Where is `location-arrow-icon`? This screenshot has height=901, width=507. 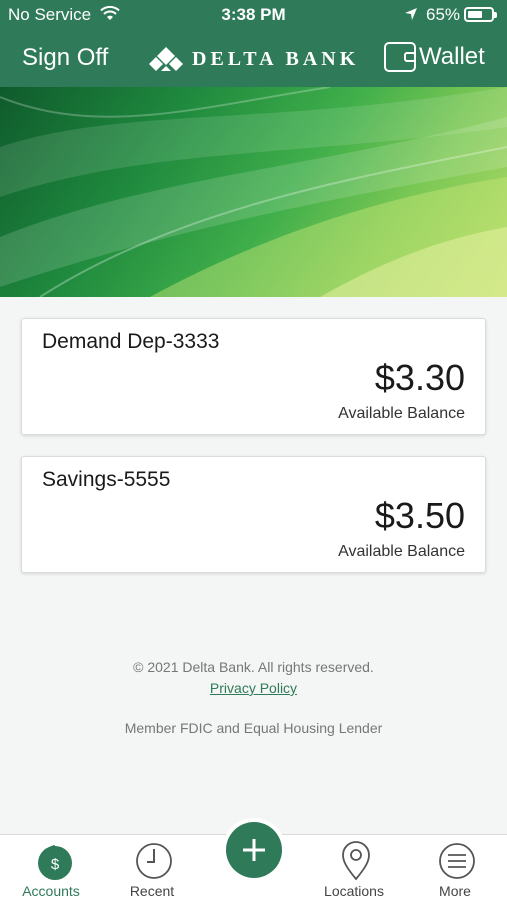
location-arrow-icon is located at coordinates (411, 14).